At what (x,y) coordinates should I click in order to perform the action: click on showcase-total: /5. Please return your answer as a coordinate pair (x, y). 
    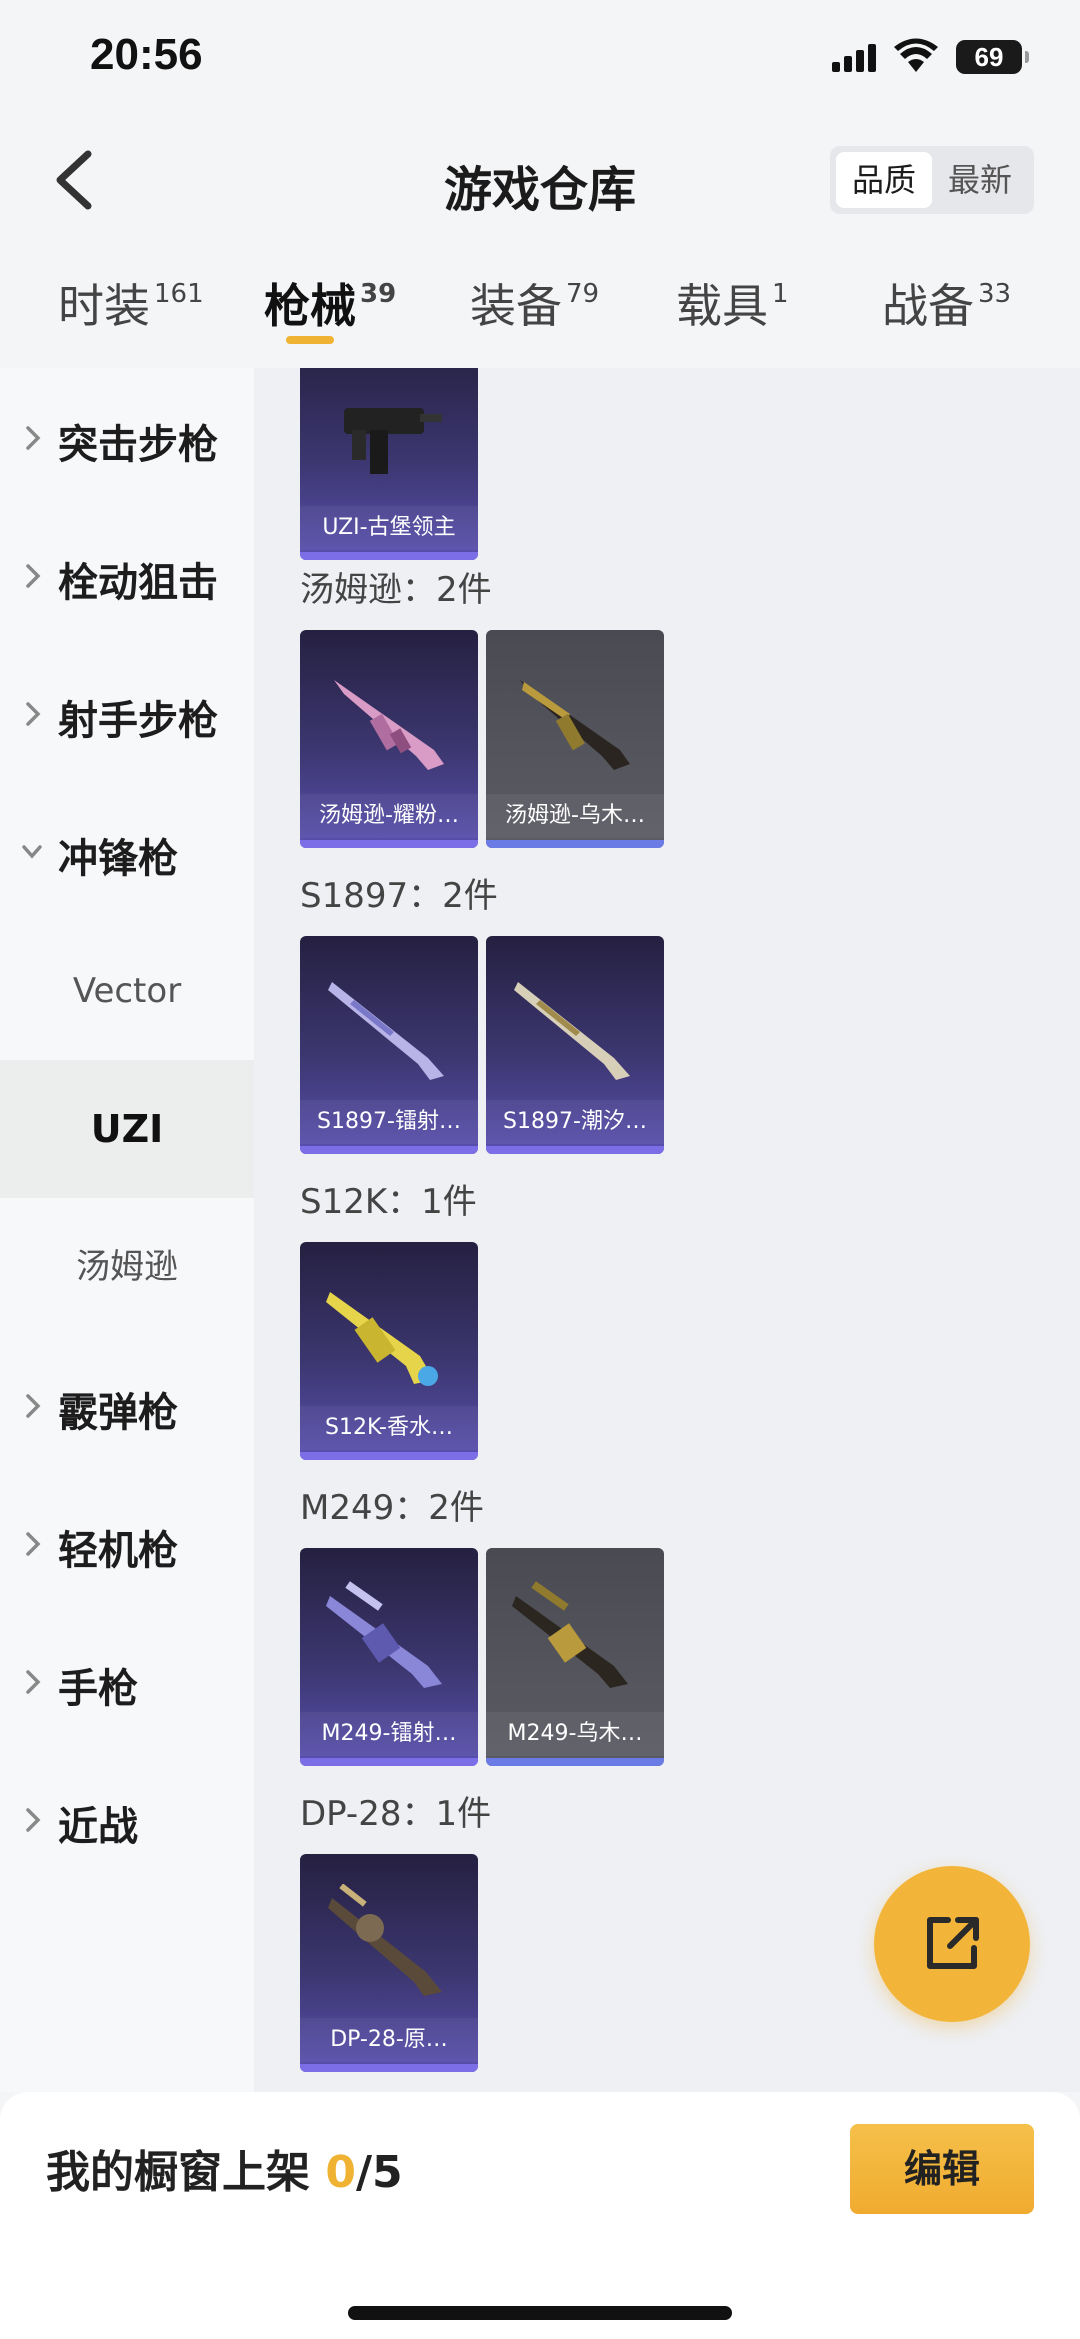
    Looking at the image, I should click on (379, 2172).